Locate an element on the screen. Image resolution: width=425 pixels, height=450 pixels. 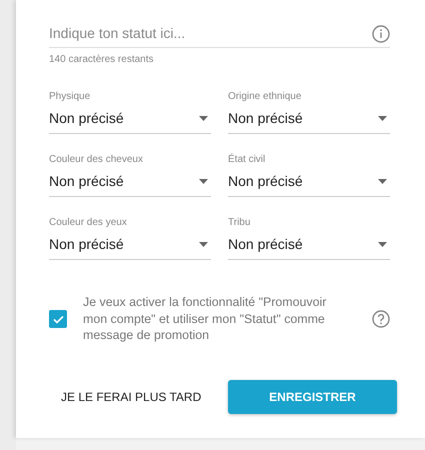
check-icon is located at coordinates (58, 319).